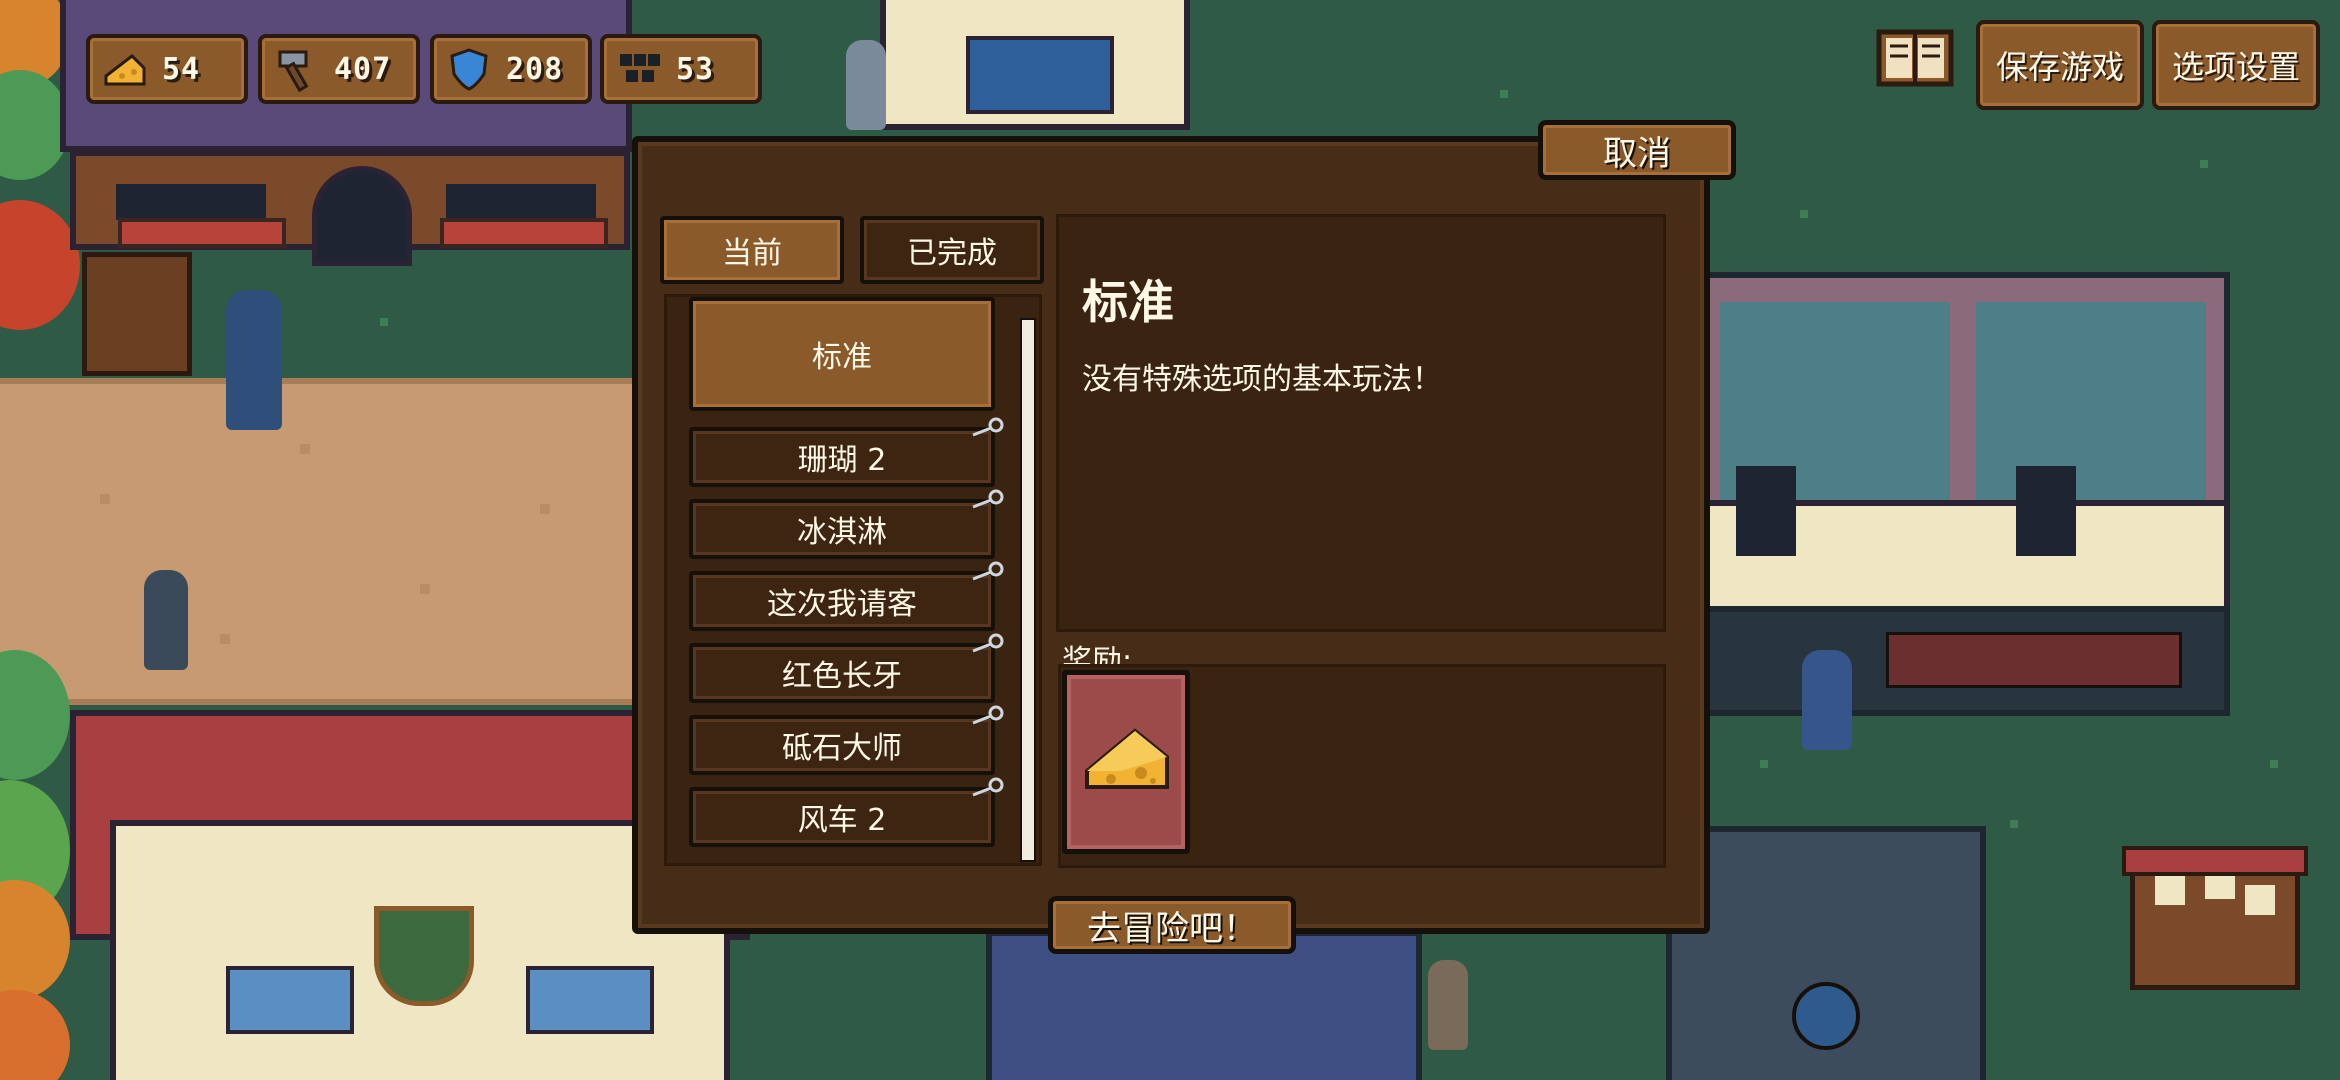  I want to click on journal-book-icon, so click(1915, 57).